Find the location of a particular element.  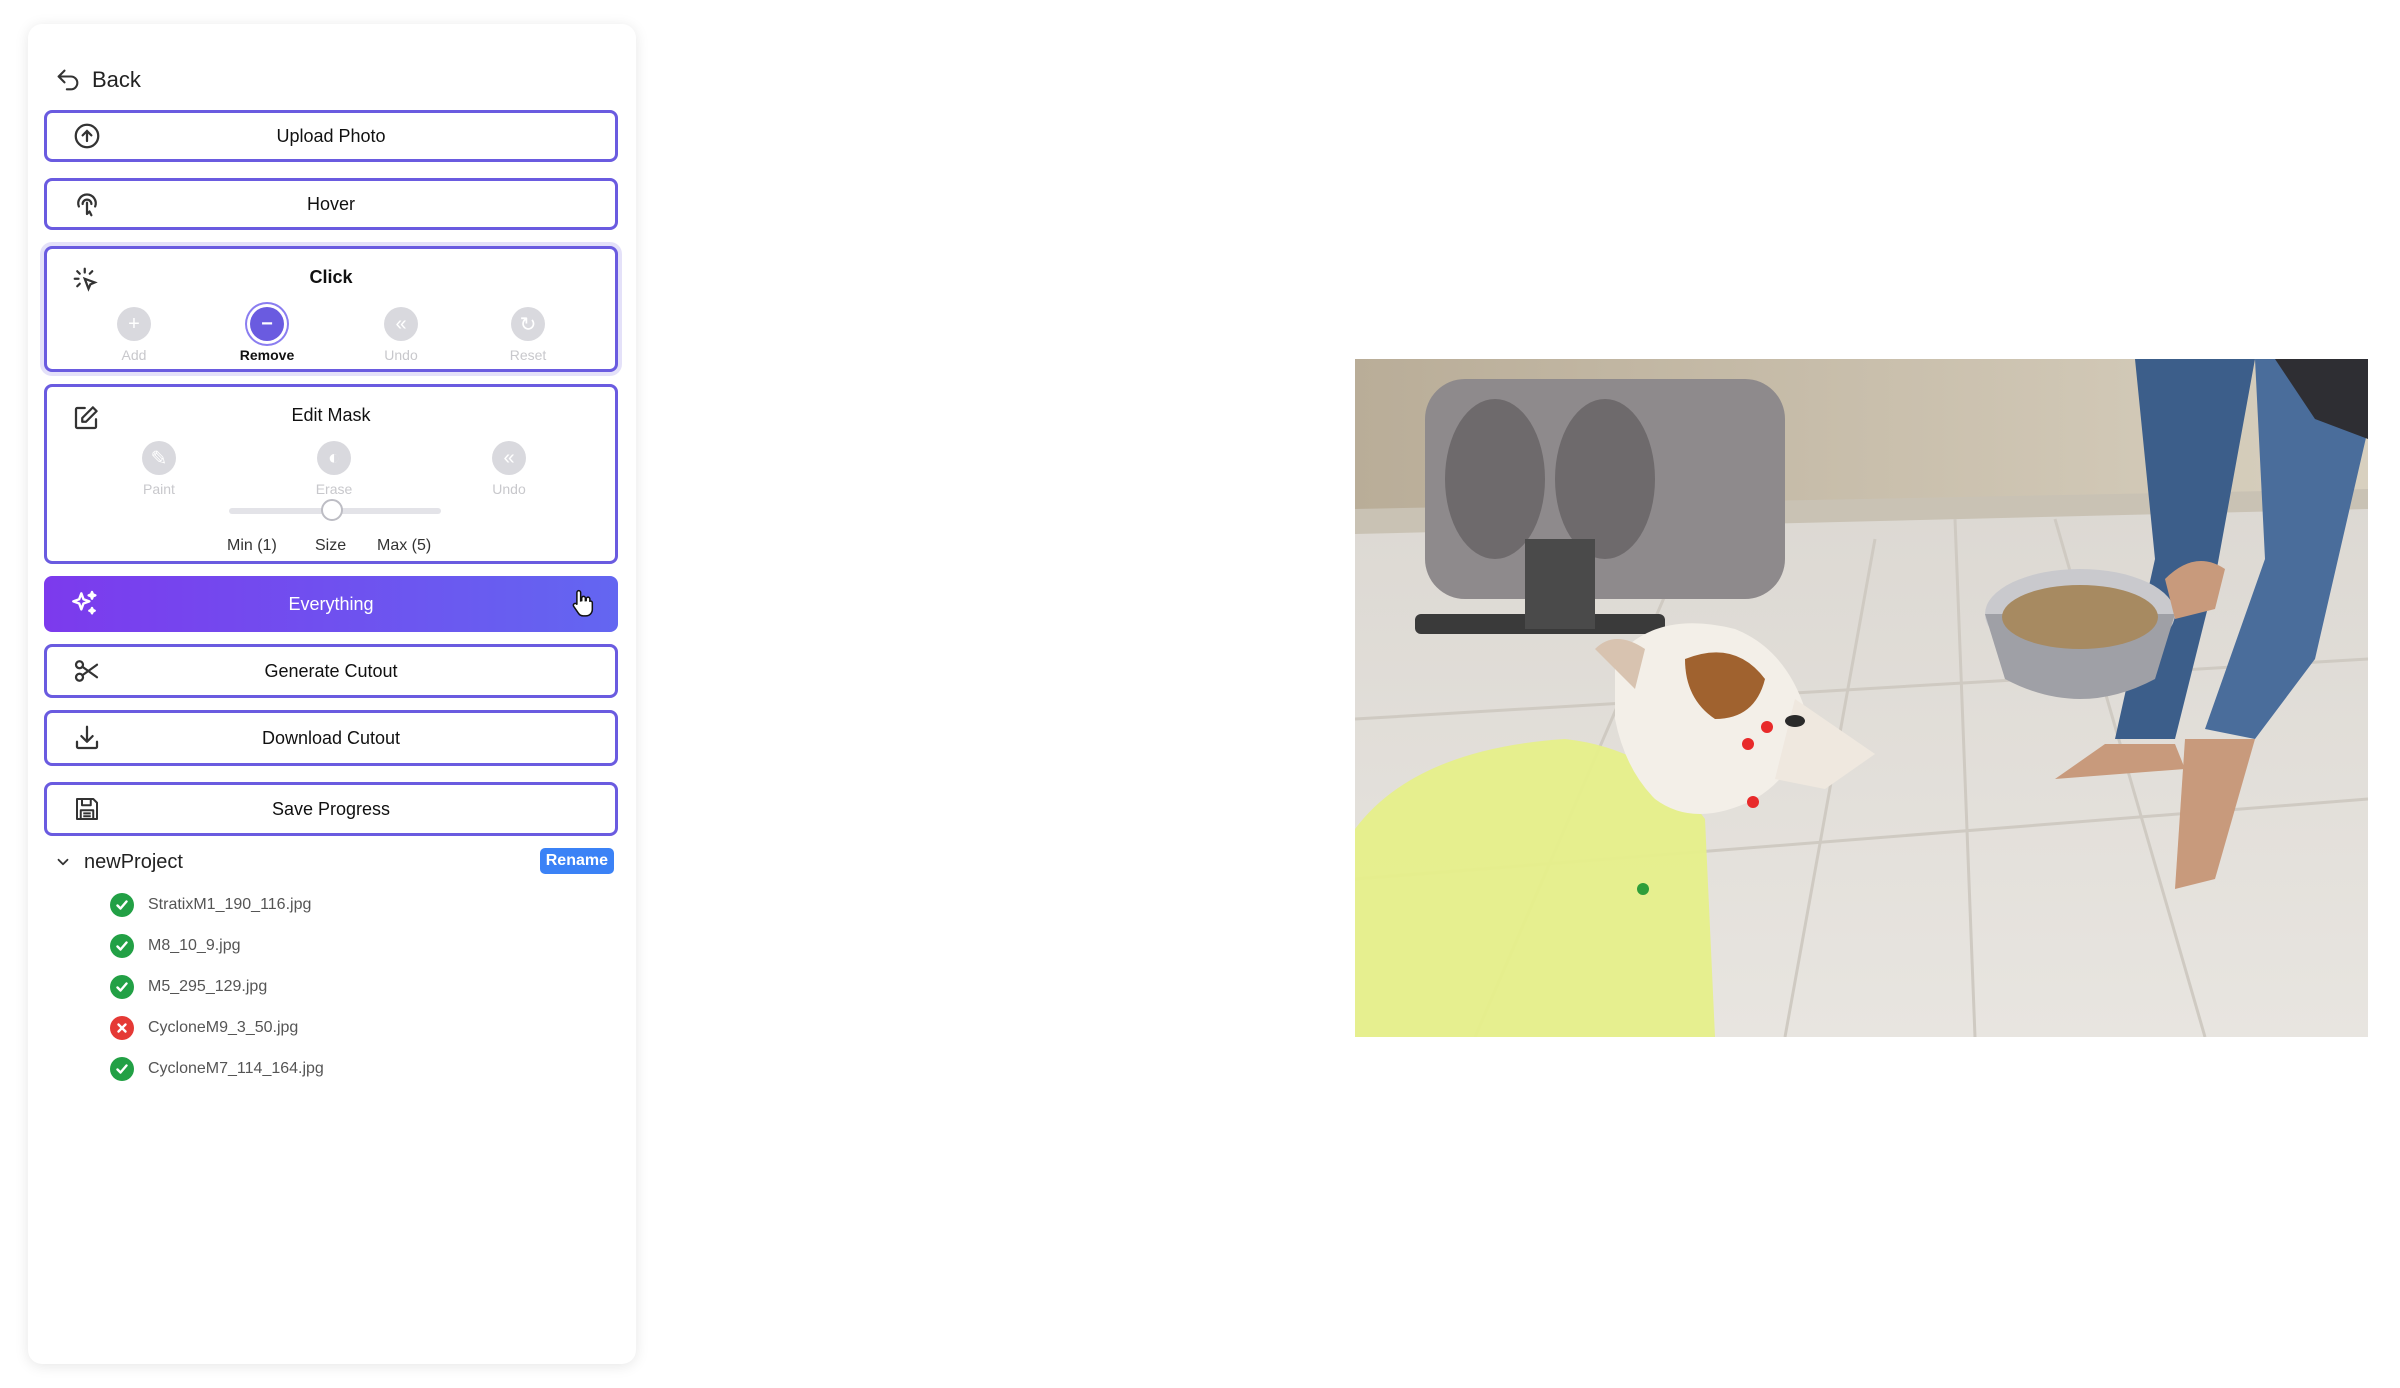

save-progress-button: Save Progress is located at coordinates (331, 809).